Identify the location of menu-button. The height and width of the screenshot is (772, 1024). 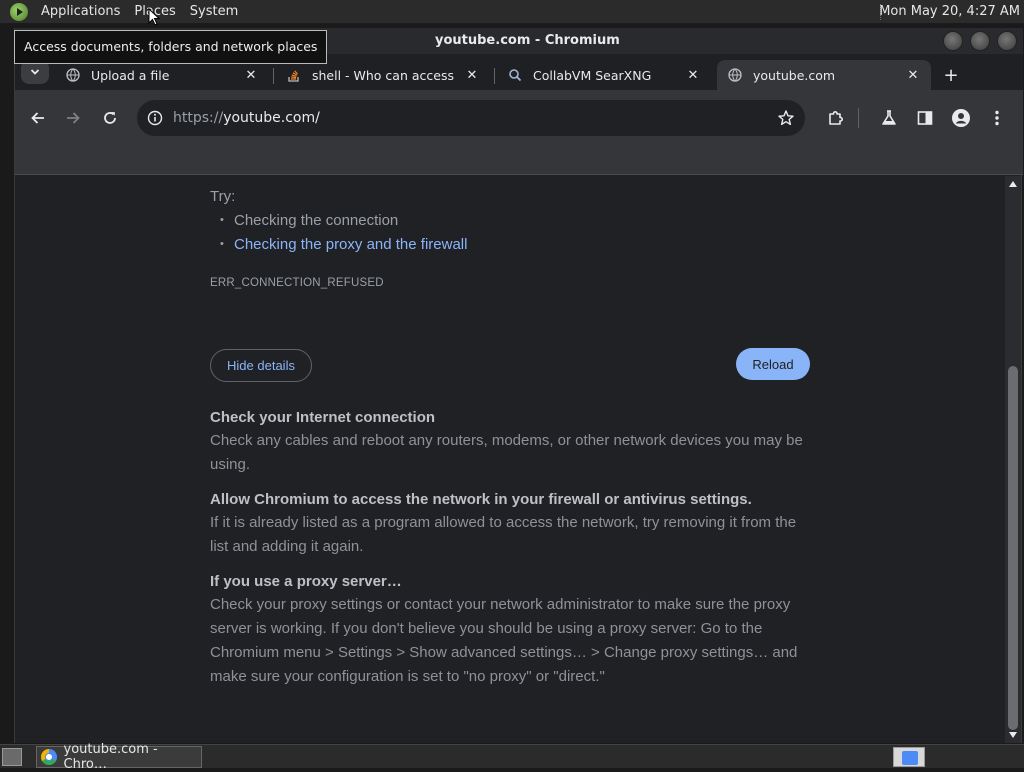
(997, 118).